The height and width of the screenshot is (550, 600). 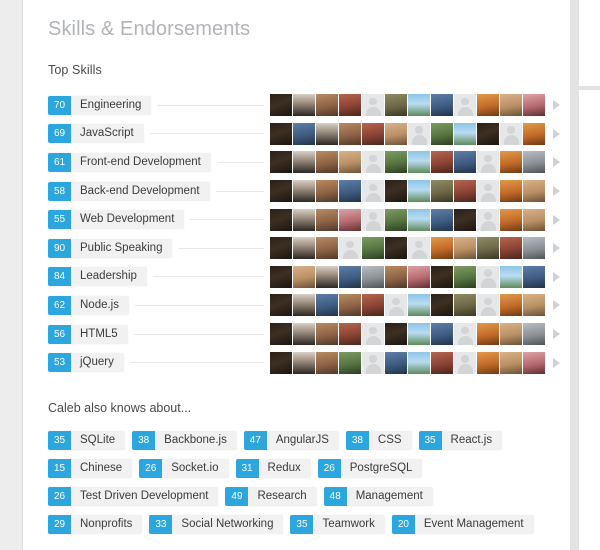 What do you see at coordinates (129, 162) in the screenshot?
I see `skill-pill: 61 Front-end Development` at bounding box center [129, 162].